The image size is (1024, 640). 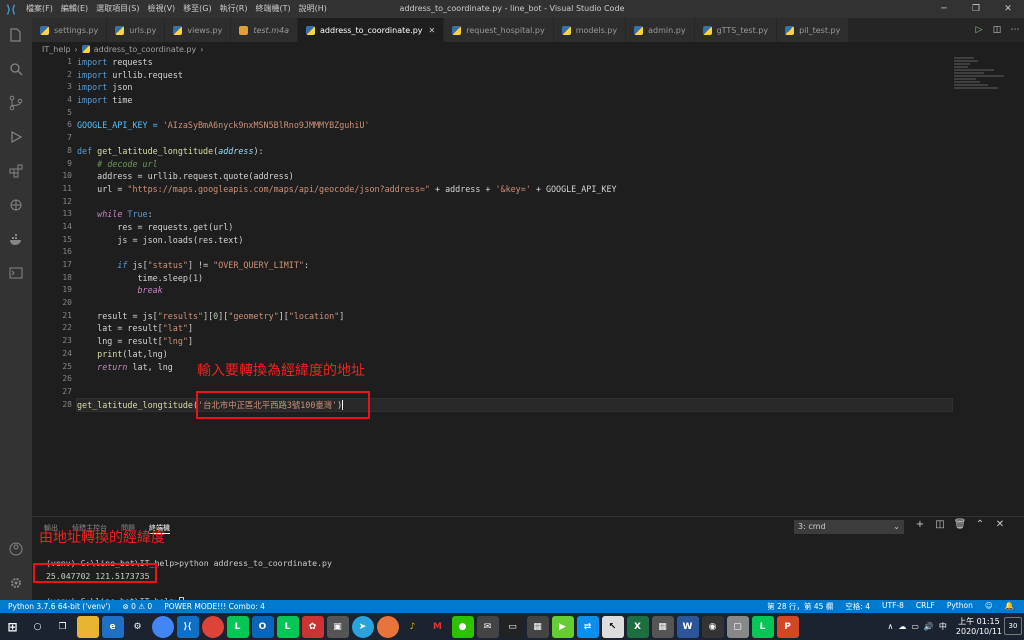 What do you see at coordinates (989, 606) in the screenshot?
I see `feedback-icon: ☺` at bounding box center [989, 606].